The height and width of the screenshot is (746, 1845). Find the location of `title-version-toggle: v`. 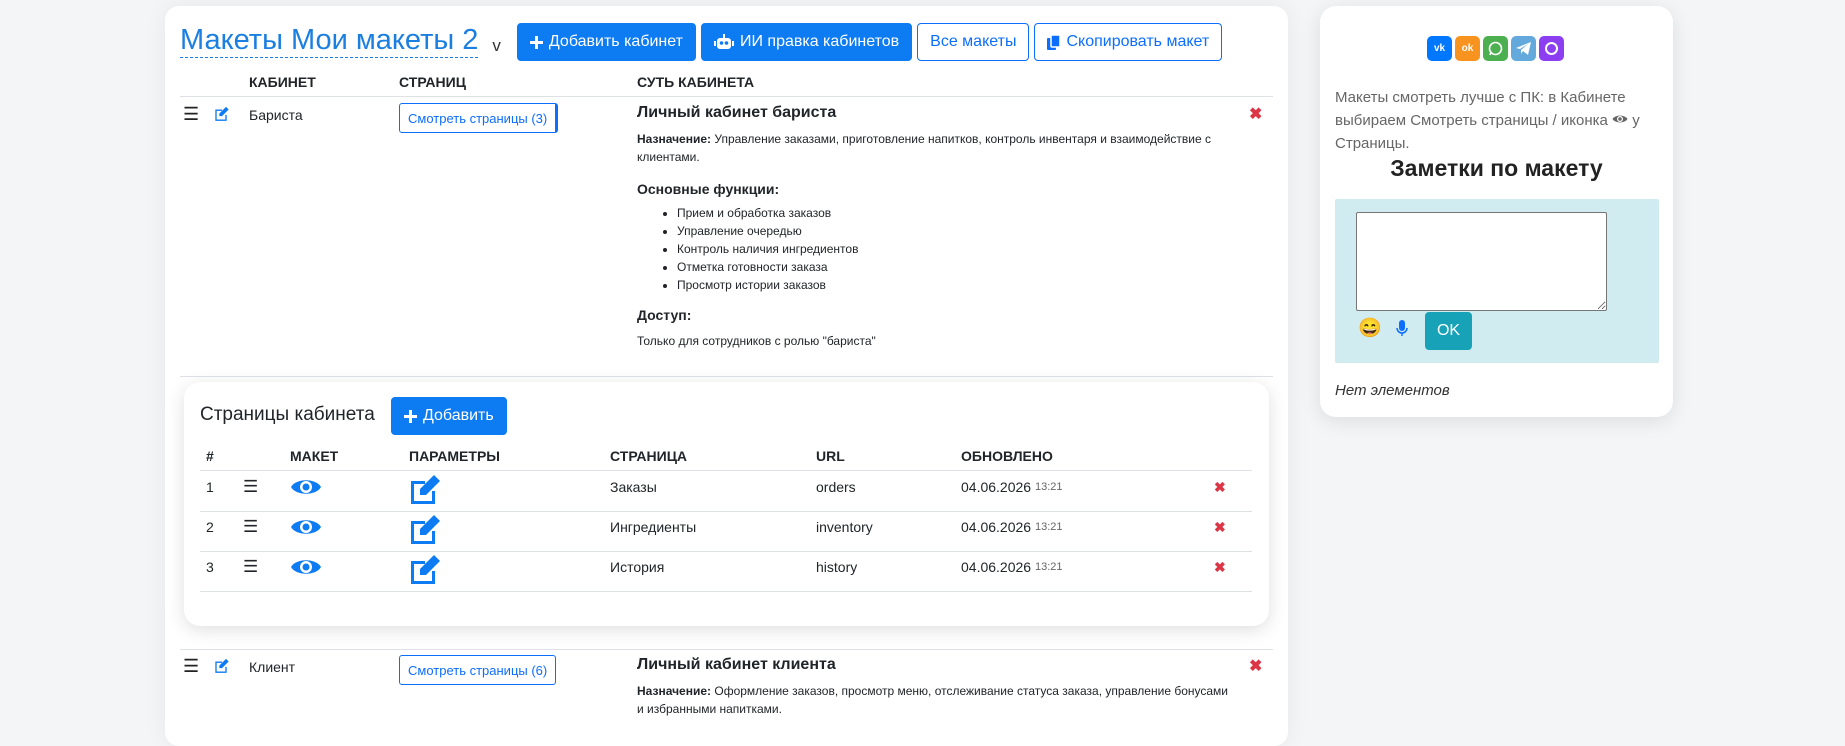

title-version-toggle: v is located at coordinates (496, 46).